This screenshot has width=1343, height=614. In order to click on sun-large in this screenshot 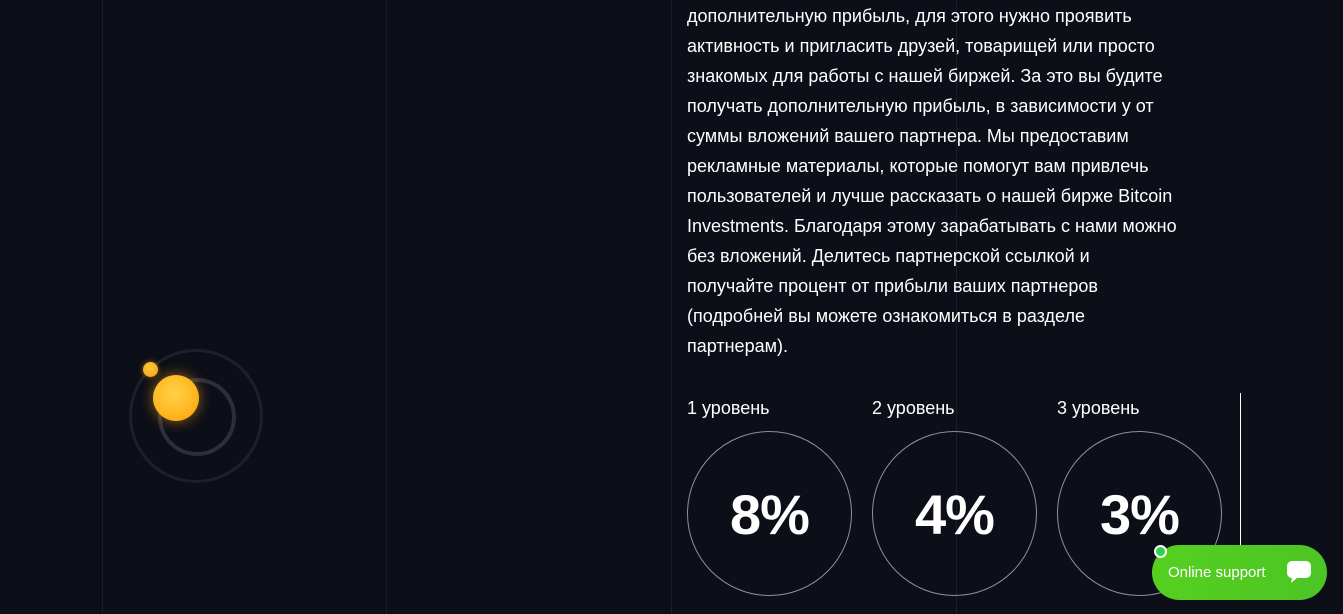, I will do `click(176, 398)`.